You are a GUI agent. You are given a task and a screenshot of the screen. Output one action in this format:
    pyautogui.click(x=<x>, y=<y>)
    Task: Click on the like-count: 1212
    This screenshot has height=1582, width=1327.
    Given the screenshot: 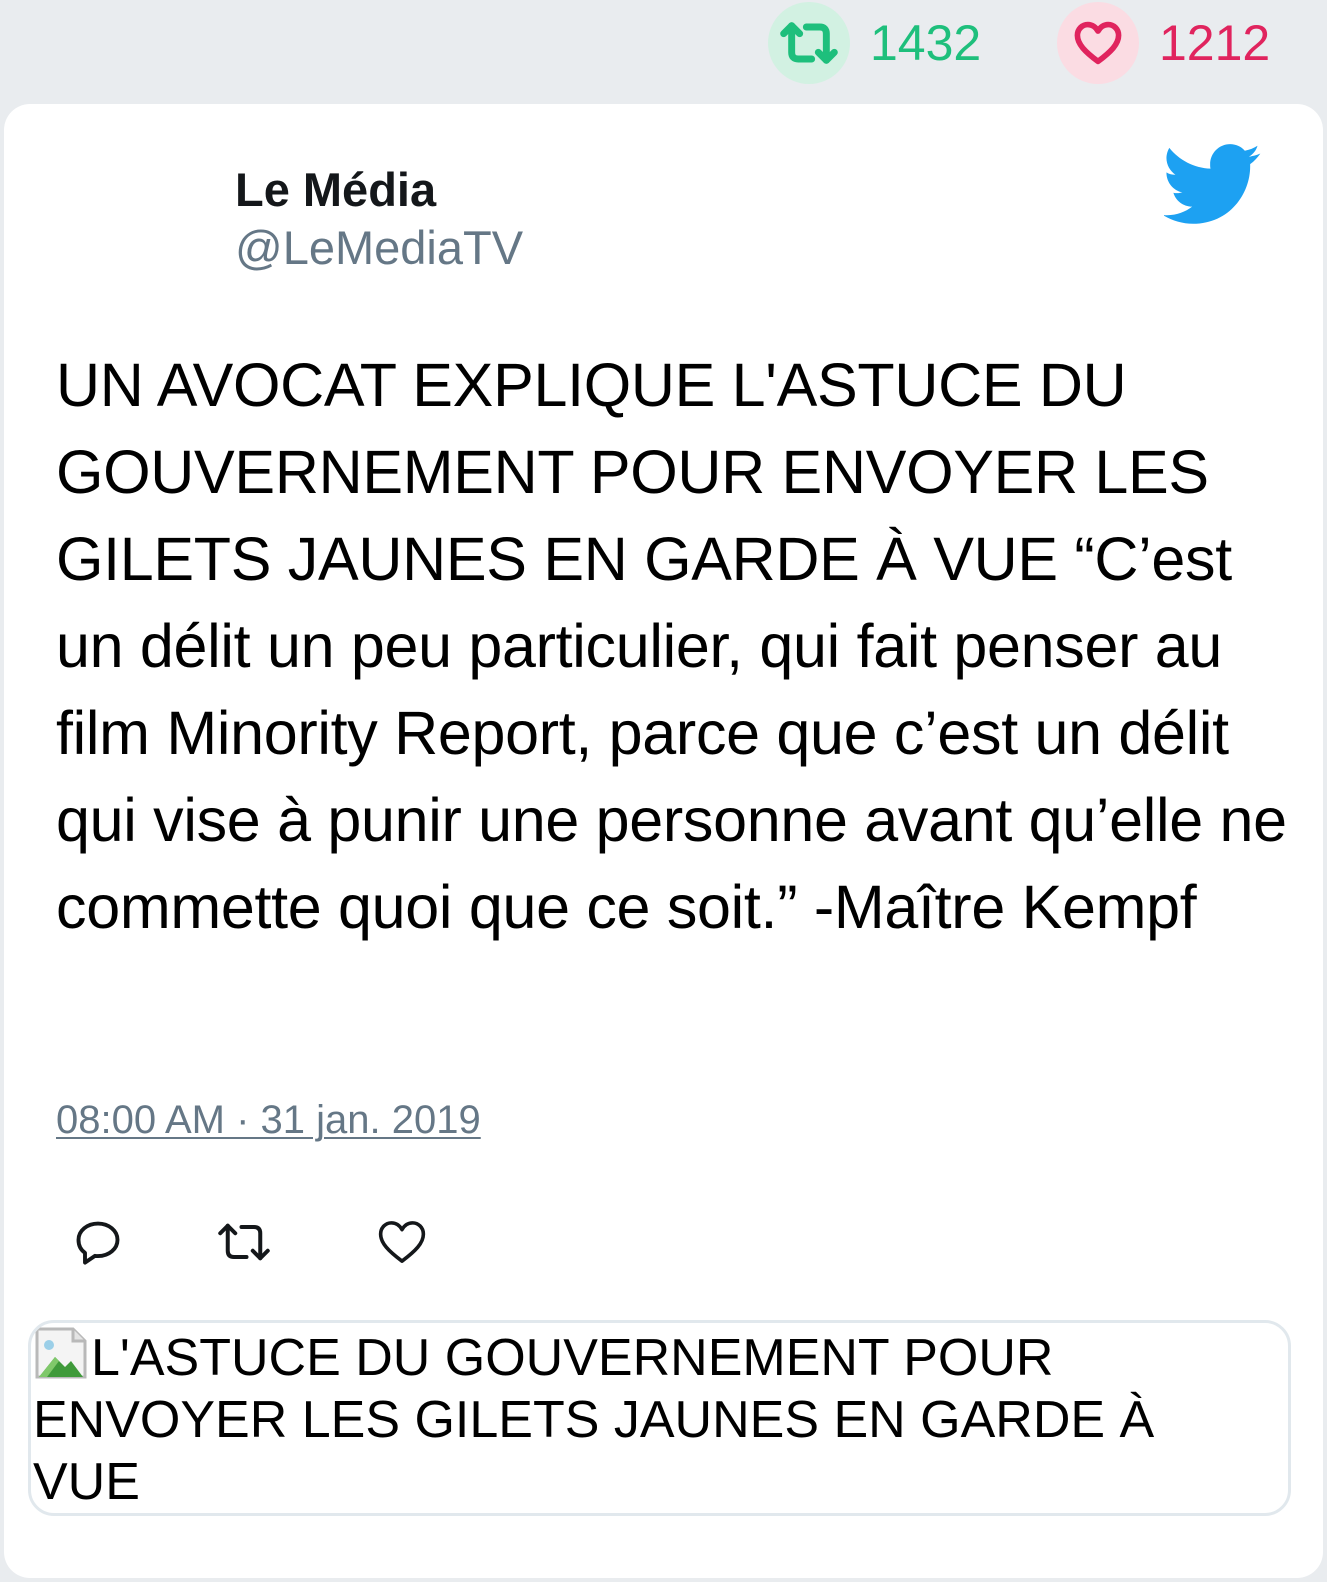 What is the action you would take?
    pyautogui.click(x=1215, y=43)
    